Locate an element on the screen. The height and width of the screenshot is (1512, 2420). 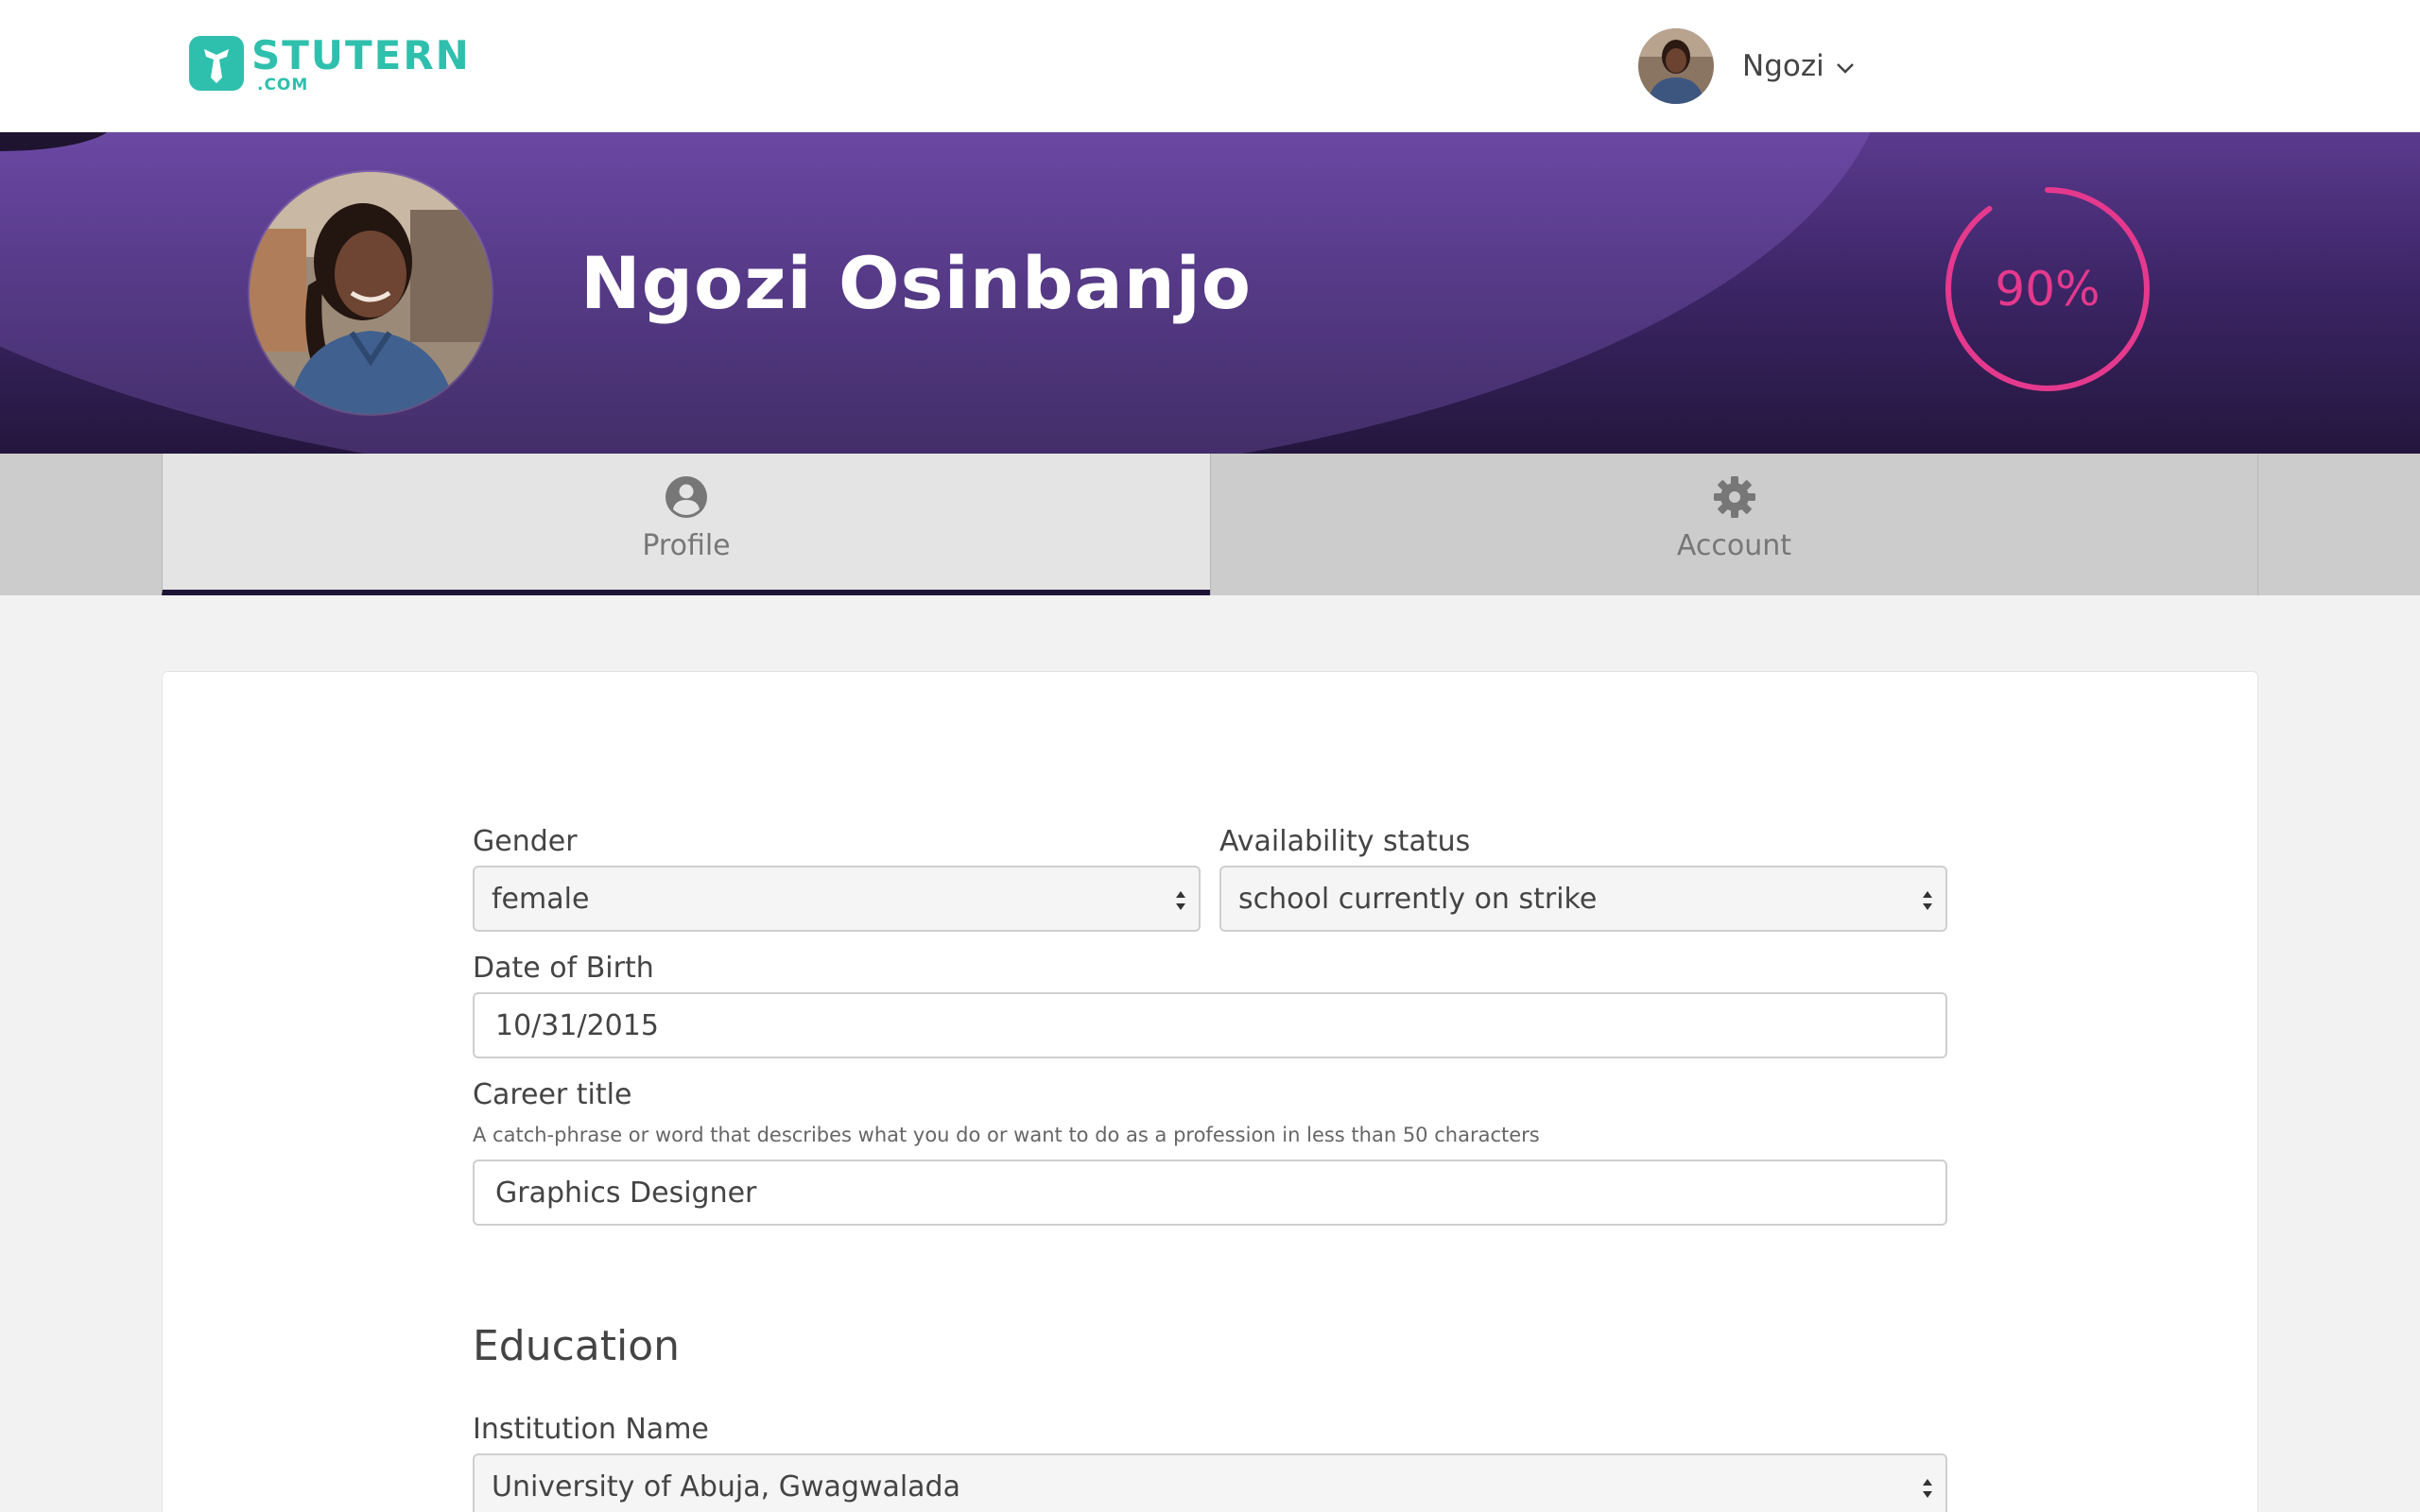
career-title-value: Graphics Designer is located at coordinates (626, 1193).